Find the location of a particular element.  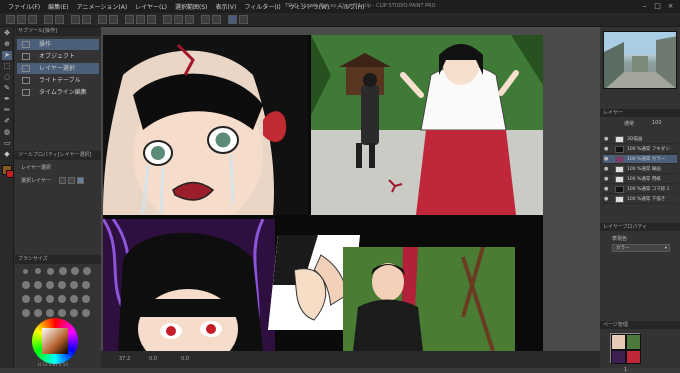

maximize-icon: □ is located at coordinates (657, 6).